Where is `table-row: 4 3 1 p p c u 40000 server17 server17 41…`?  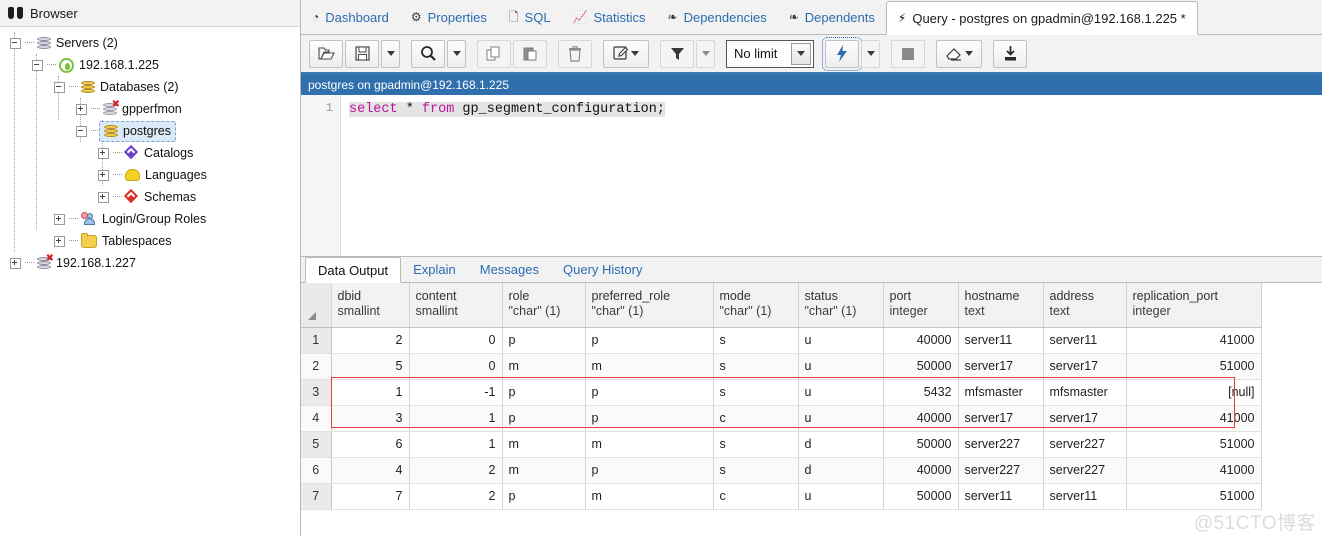
table-row: 4 3 1 p p c u 40000 server17 server17 41… is located at coordinates (781, 418).